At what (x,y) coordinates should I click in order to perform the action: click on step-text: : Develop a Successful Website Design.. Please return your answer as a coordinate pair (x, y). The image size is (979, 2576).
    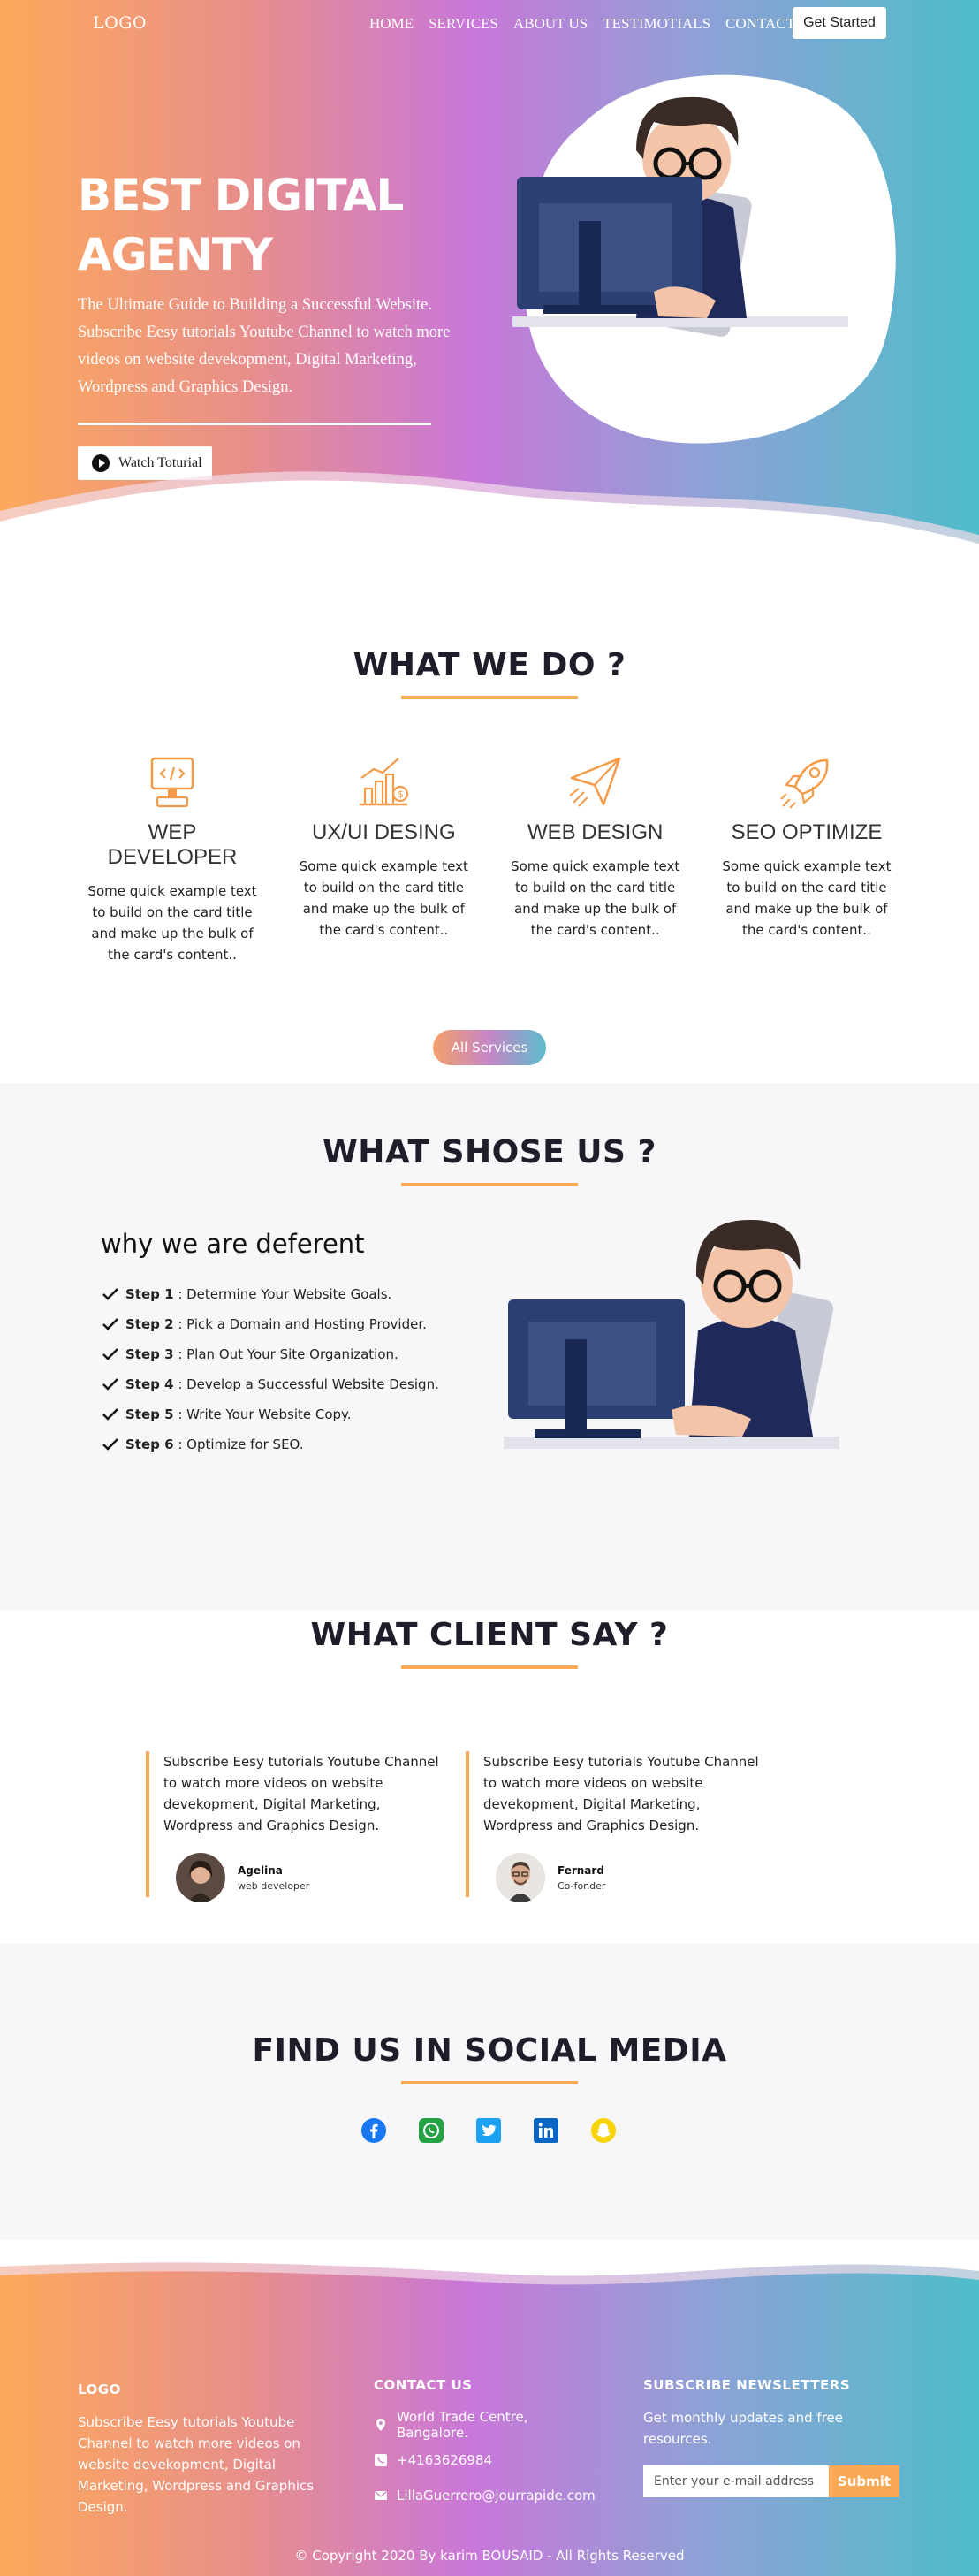
    Looking at the image, I should click on (306, 1384).